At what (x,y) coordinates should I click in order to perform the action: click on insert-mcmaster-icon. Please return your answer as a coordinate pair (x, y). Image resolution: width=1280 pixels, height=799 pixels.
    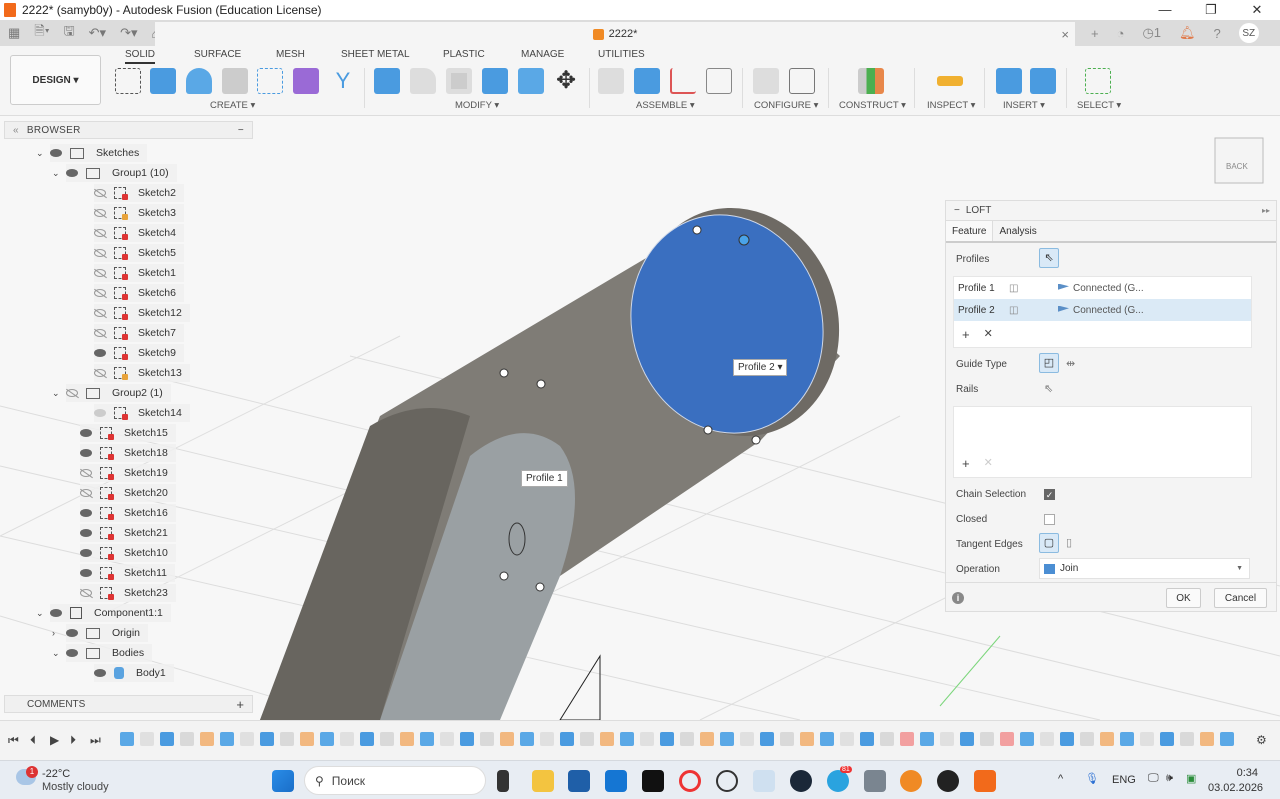
    Looking at the image, I should click on (1009, 81).